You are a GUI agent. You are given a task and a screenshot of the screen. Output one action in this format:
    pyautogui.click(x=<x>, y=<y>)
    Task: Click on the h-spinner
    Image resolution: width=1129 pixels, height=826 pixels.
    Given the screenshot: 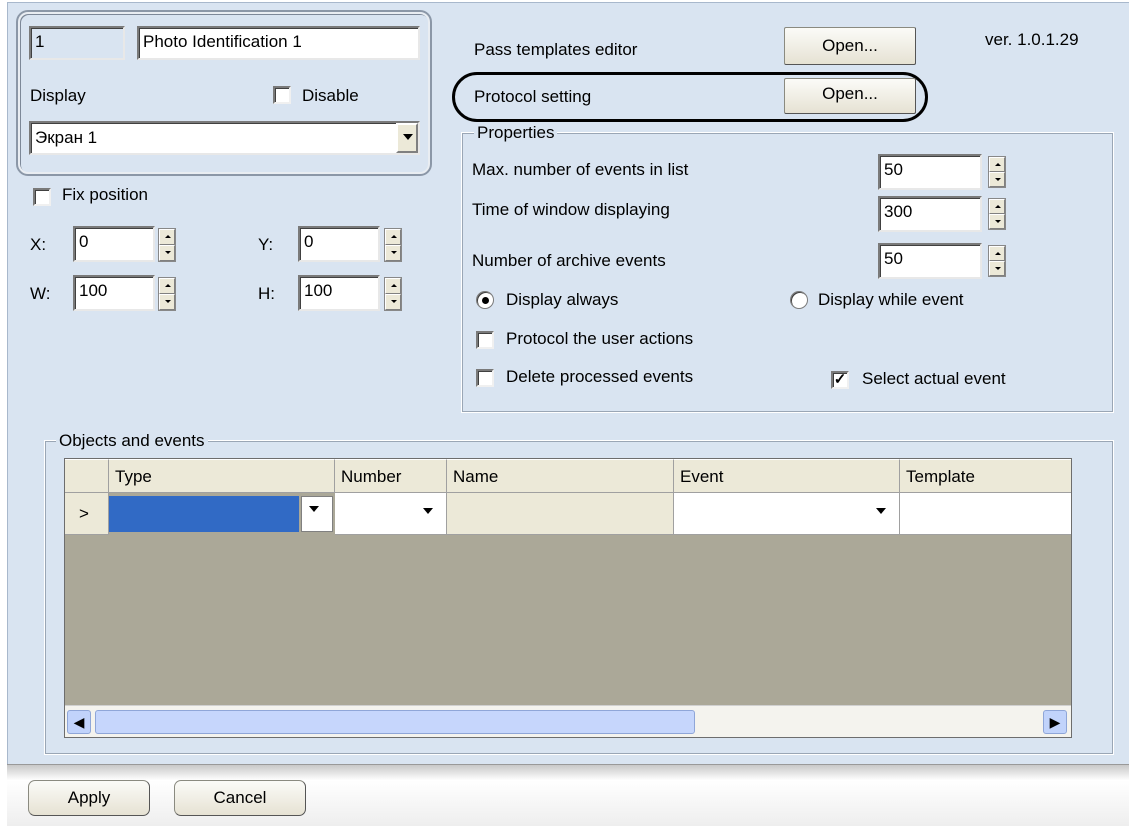 What is the action you would take?
    pyautogui.click(x=393, y=294)
    